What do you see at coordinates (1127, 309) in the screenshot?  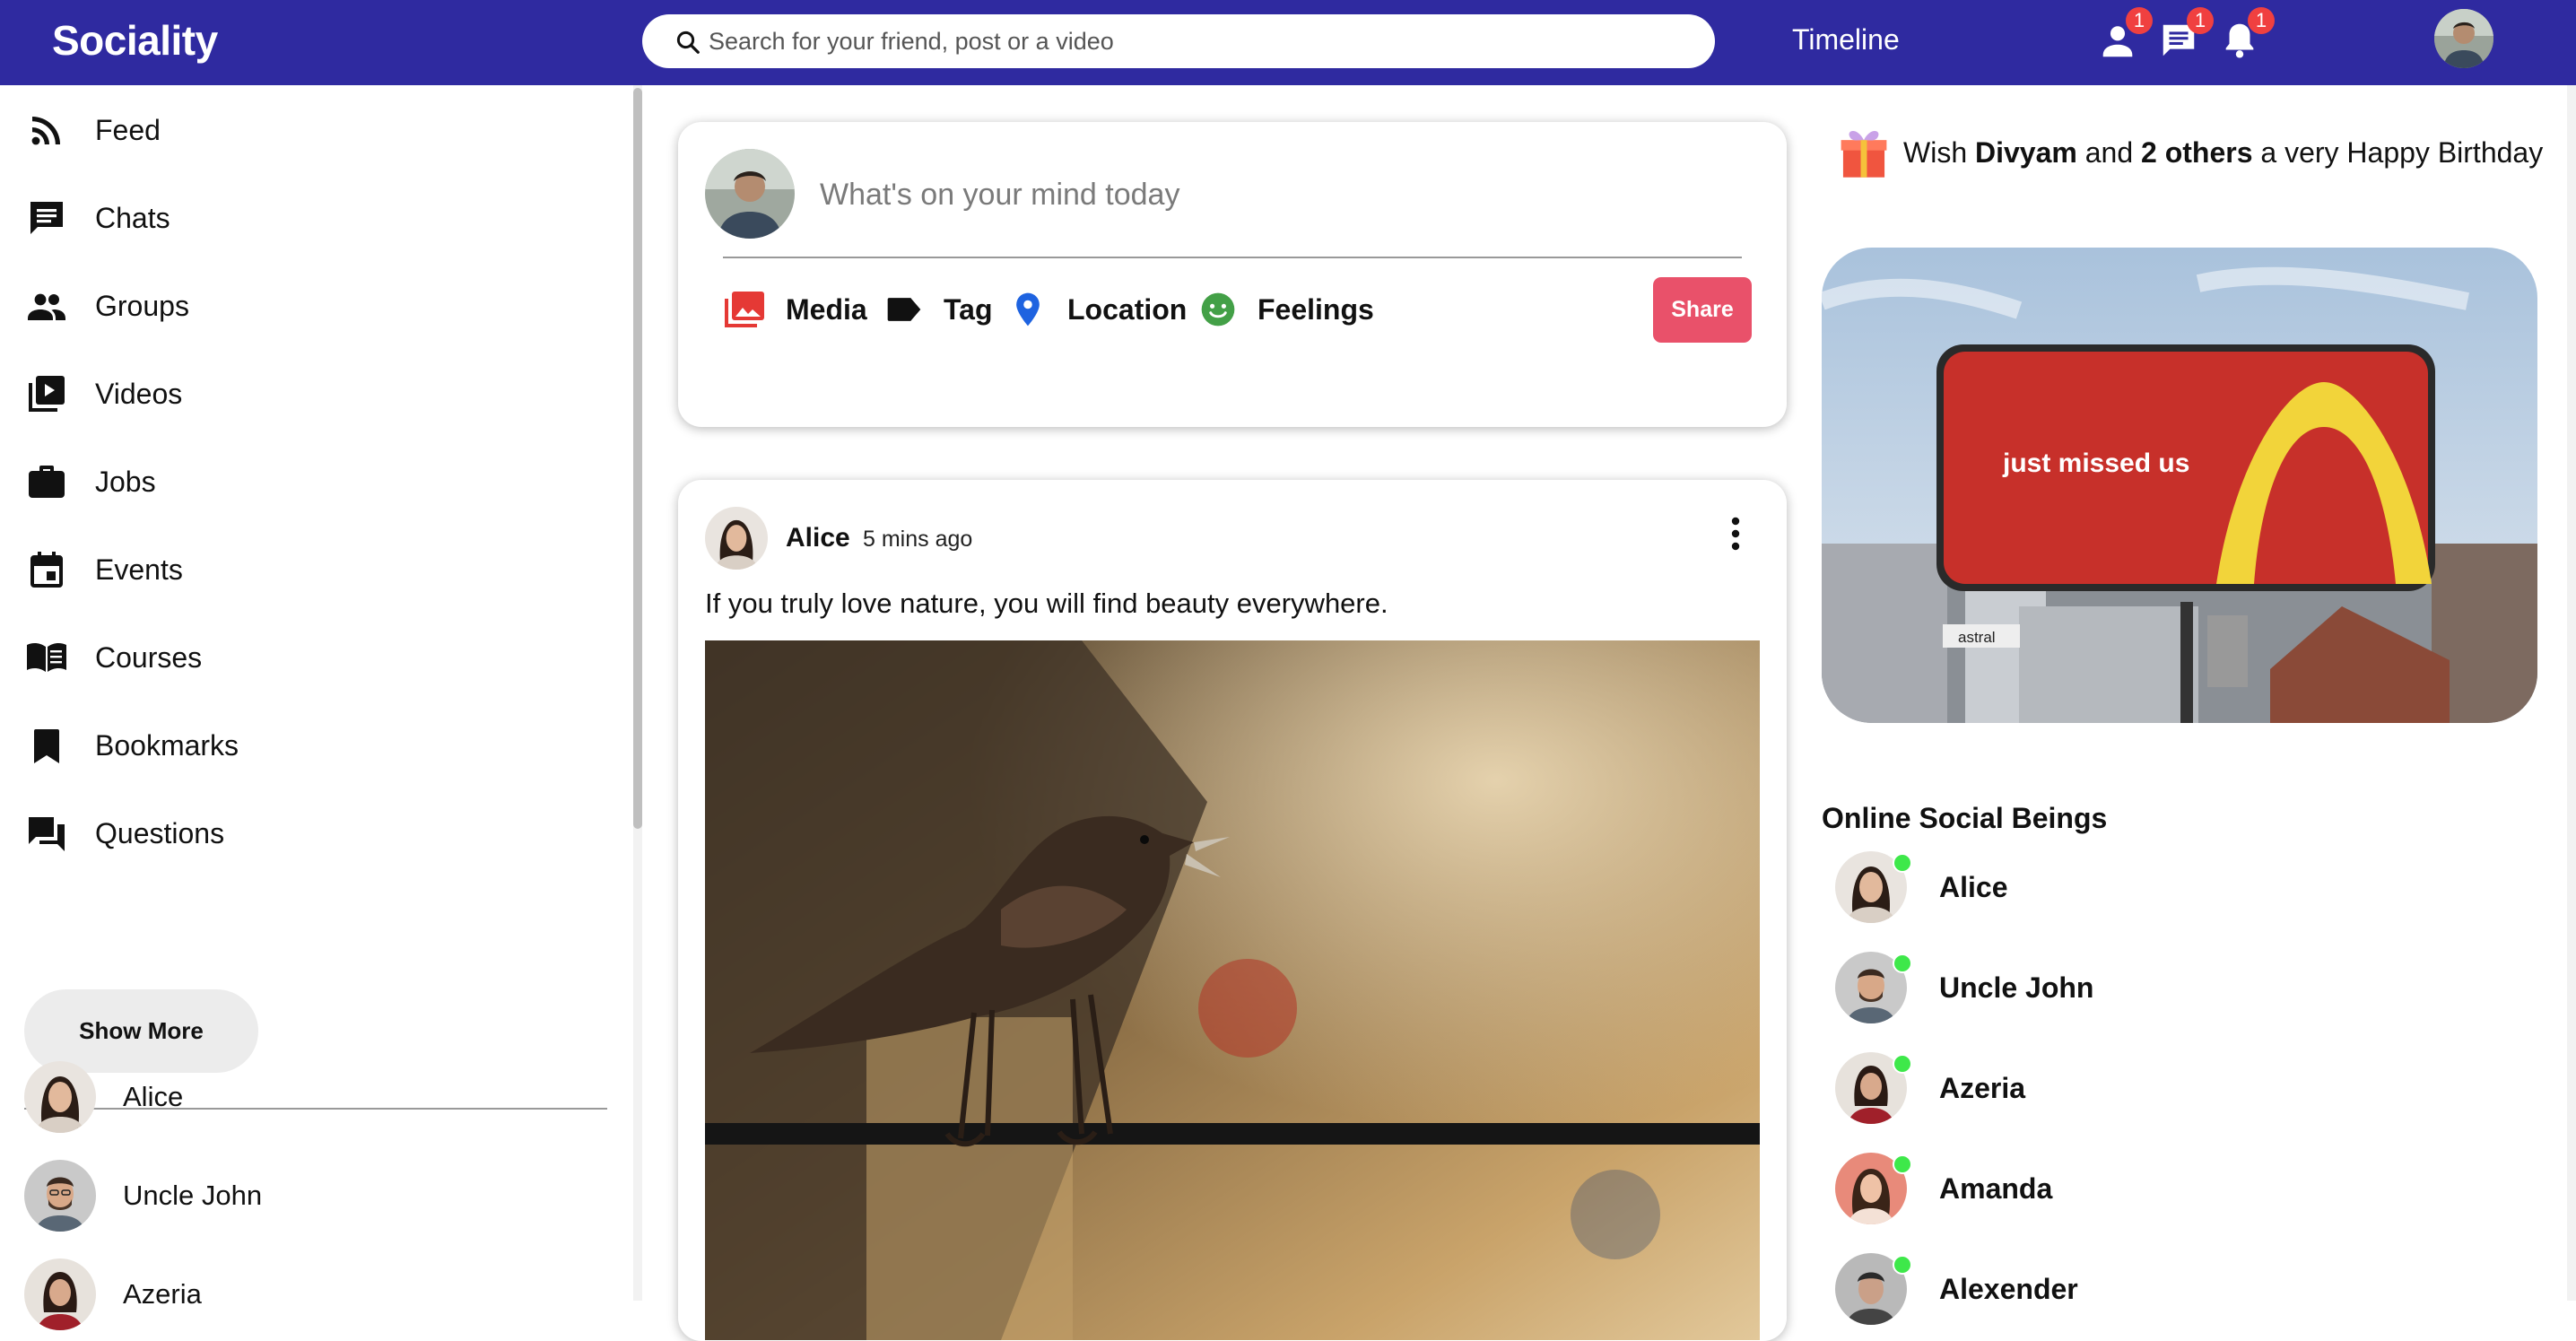 I see `location-label: Location` at bounding box center [1127, 309].